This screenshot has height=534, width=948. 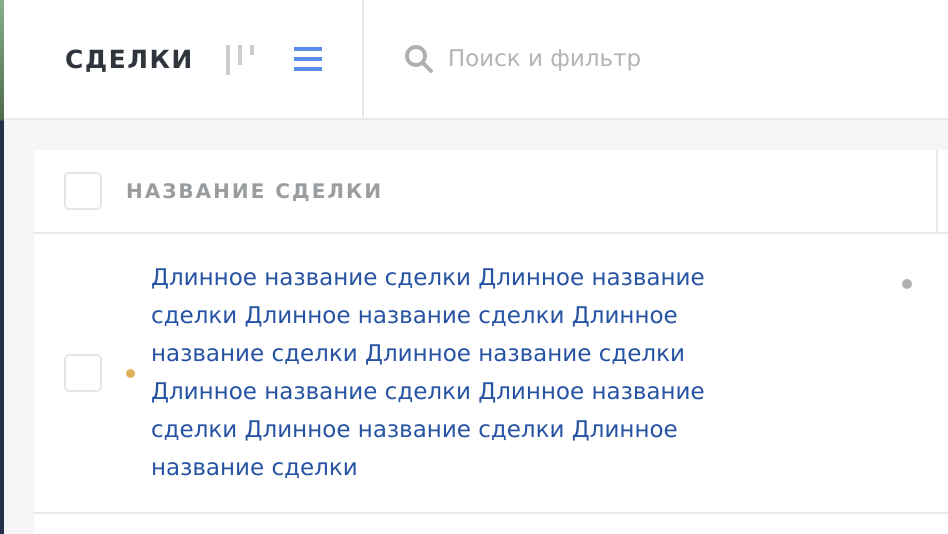 What do you see at coordinates (129, 59) in the screenshot?
I see `page-title: СДЕЛКИ` at bounding box center [129, 59].